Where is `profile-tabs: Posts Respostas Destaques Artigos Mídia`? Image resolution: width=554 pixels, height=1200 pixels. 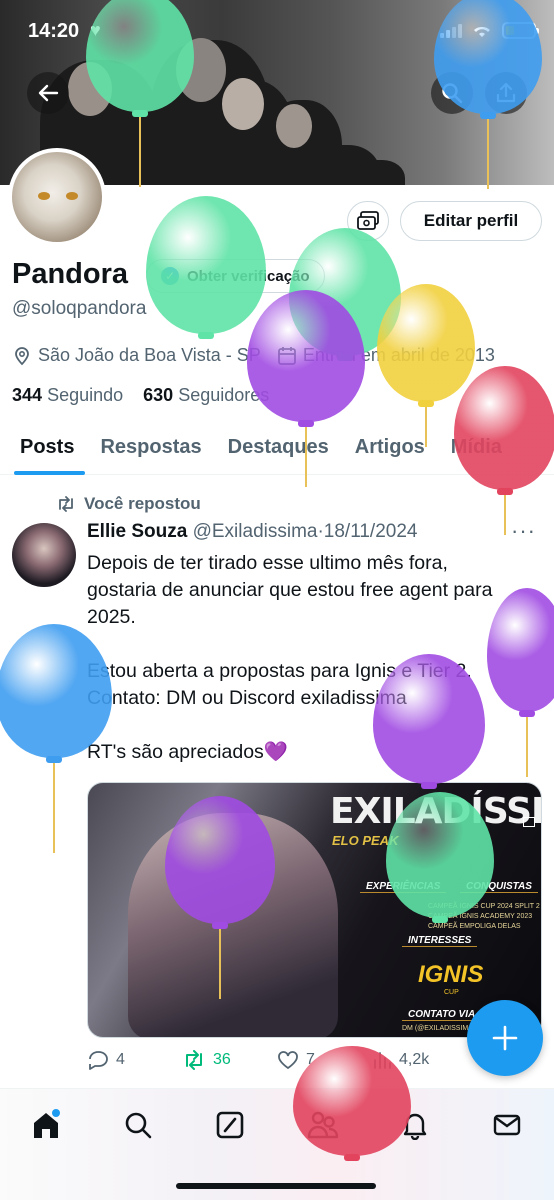
profile-tabs: Posts Respostas Destaques Artigos Mídia is located at coordinates (277, 447).